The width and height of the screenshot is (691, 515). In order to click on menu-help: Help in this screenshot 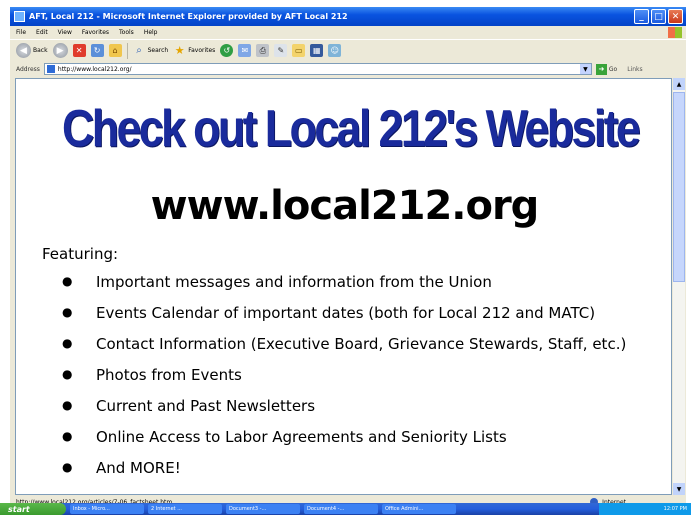, I will do `click(151, 32)`.